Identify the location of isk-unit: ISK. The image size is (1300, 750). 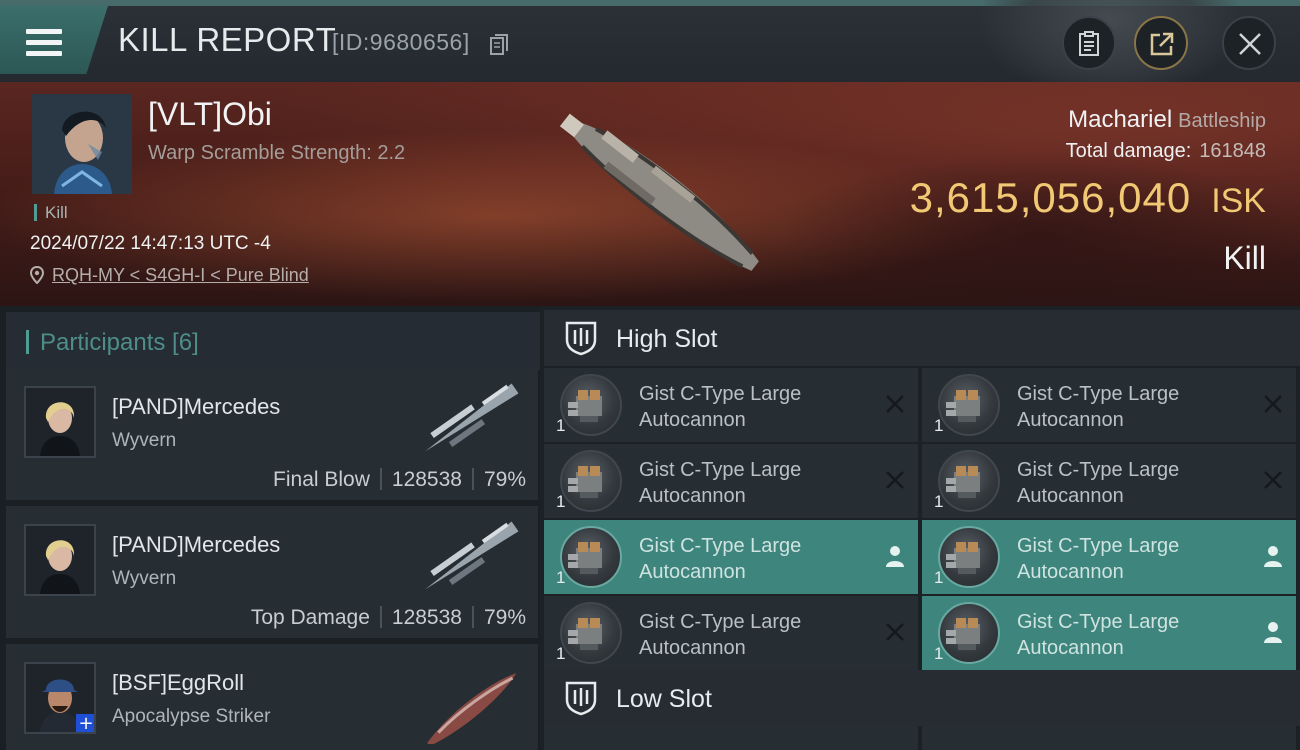
(1238, 201).